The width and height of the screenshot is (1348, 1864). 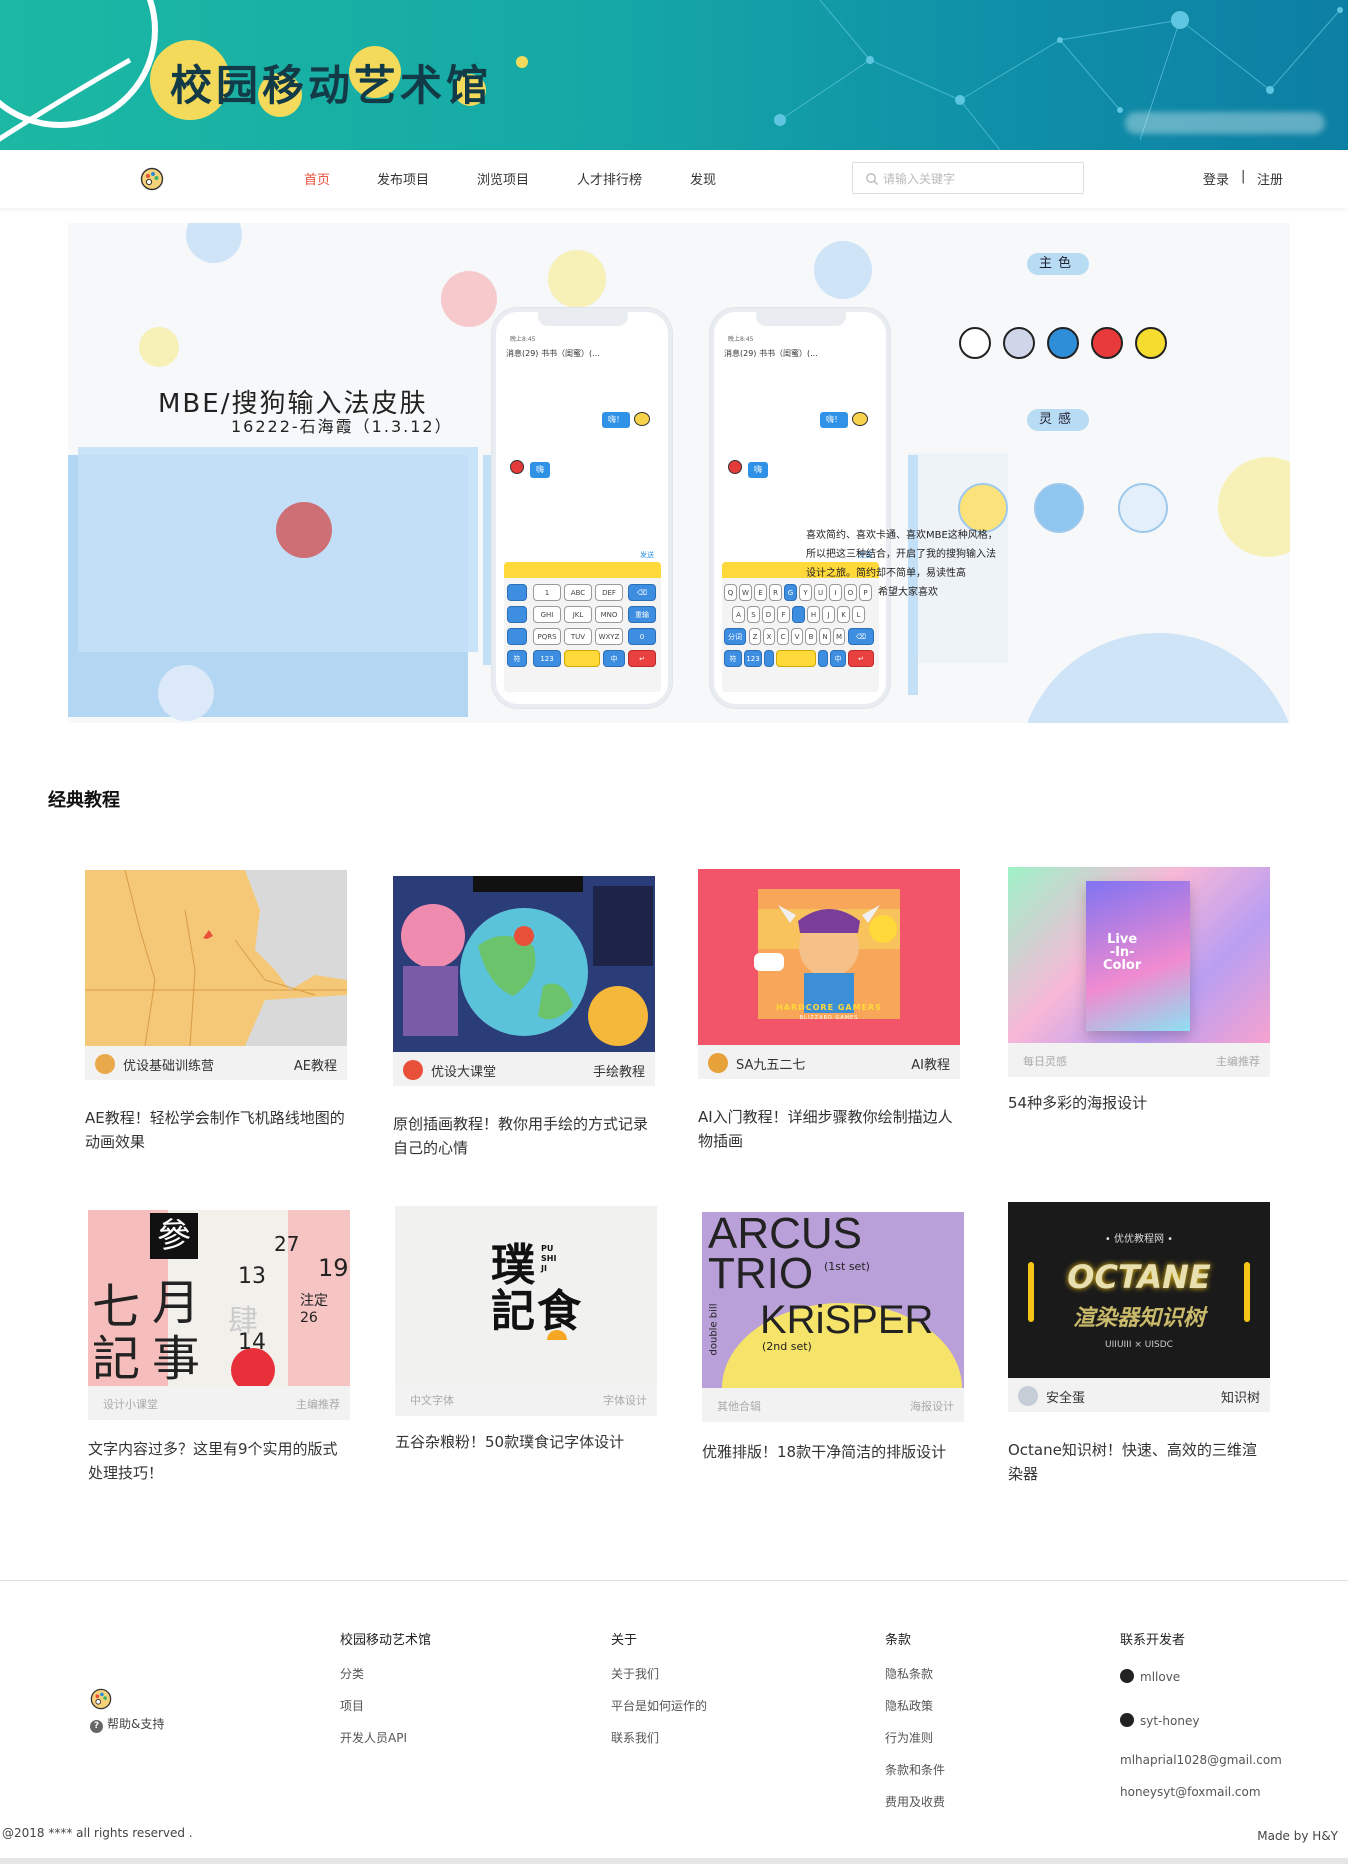 I want to click on copyright: @2018 **** all rights reserved ., so click(x=97, y=1833).